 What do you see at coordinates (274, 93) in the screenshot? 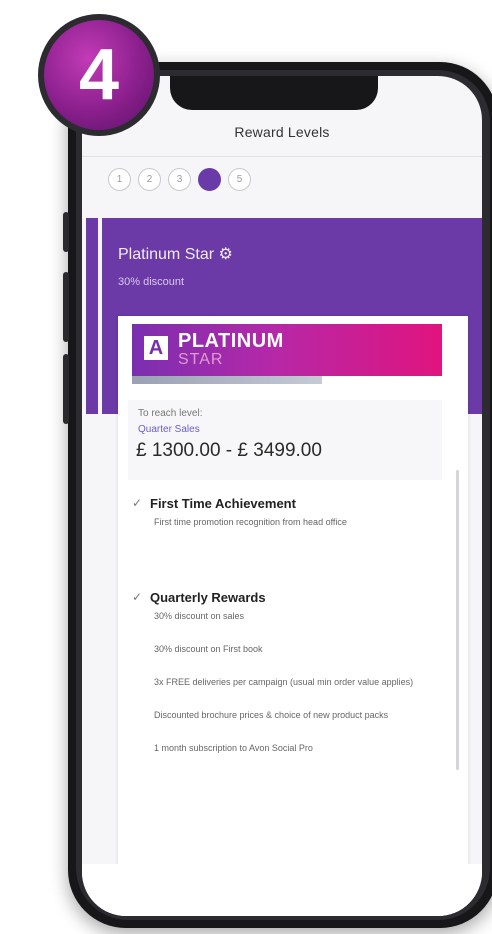
I see `phone-notch` at bounding box center [274, 93].